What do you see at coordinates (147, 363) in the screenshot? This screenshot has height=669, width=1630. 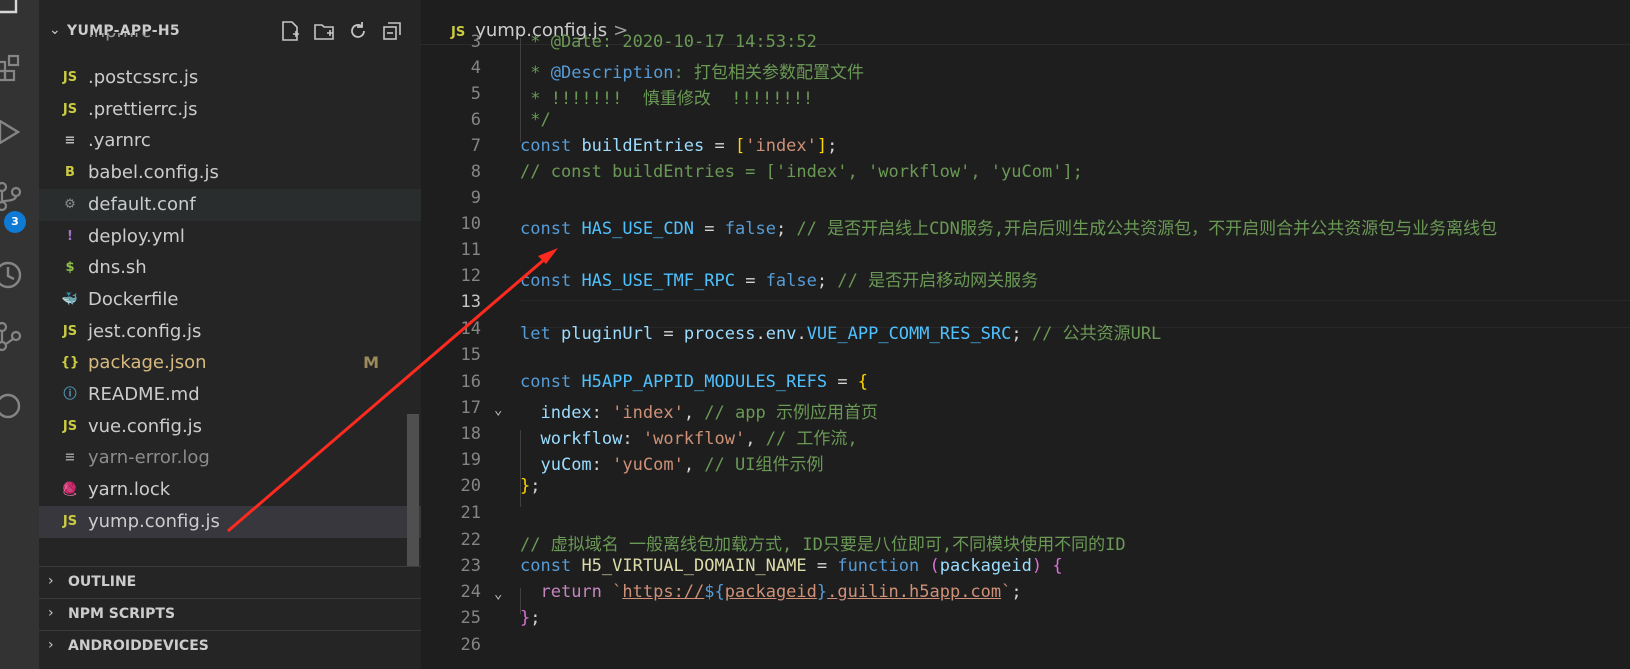 I see `file-name: package.json` at bounding box center [147, 363].